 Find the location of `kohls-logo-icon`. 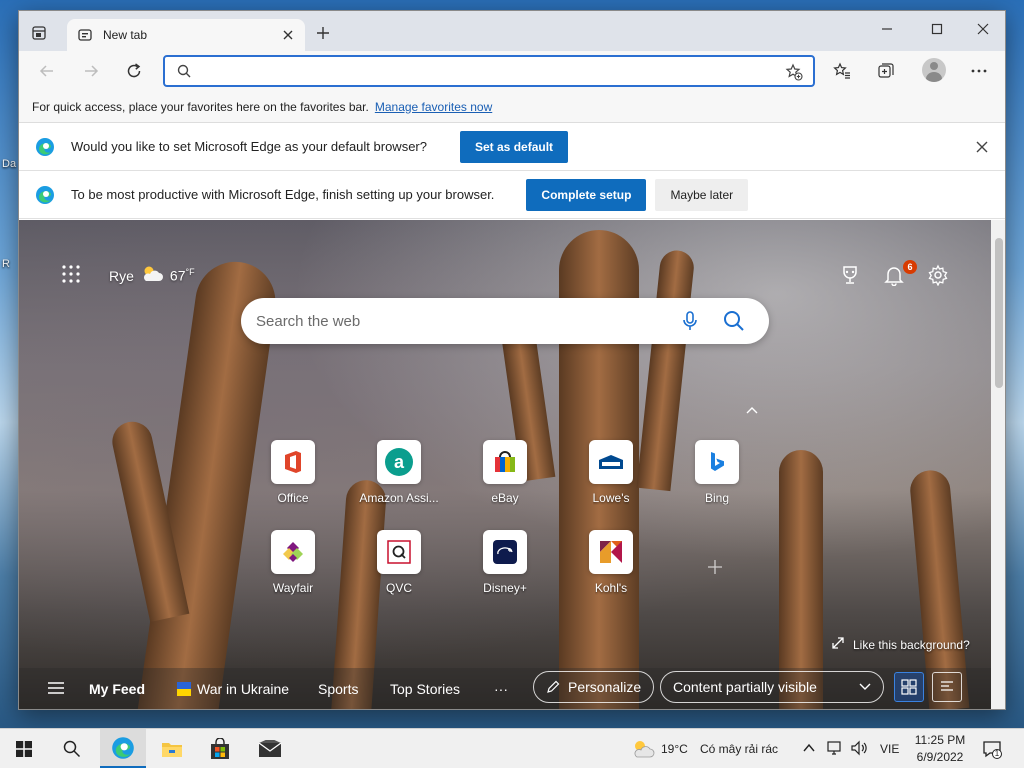

kohls-logo-icon is located at coordinates (611, 552).